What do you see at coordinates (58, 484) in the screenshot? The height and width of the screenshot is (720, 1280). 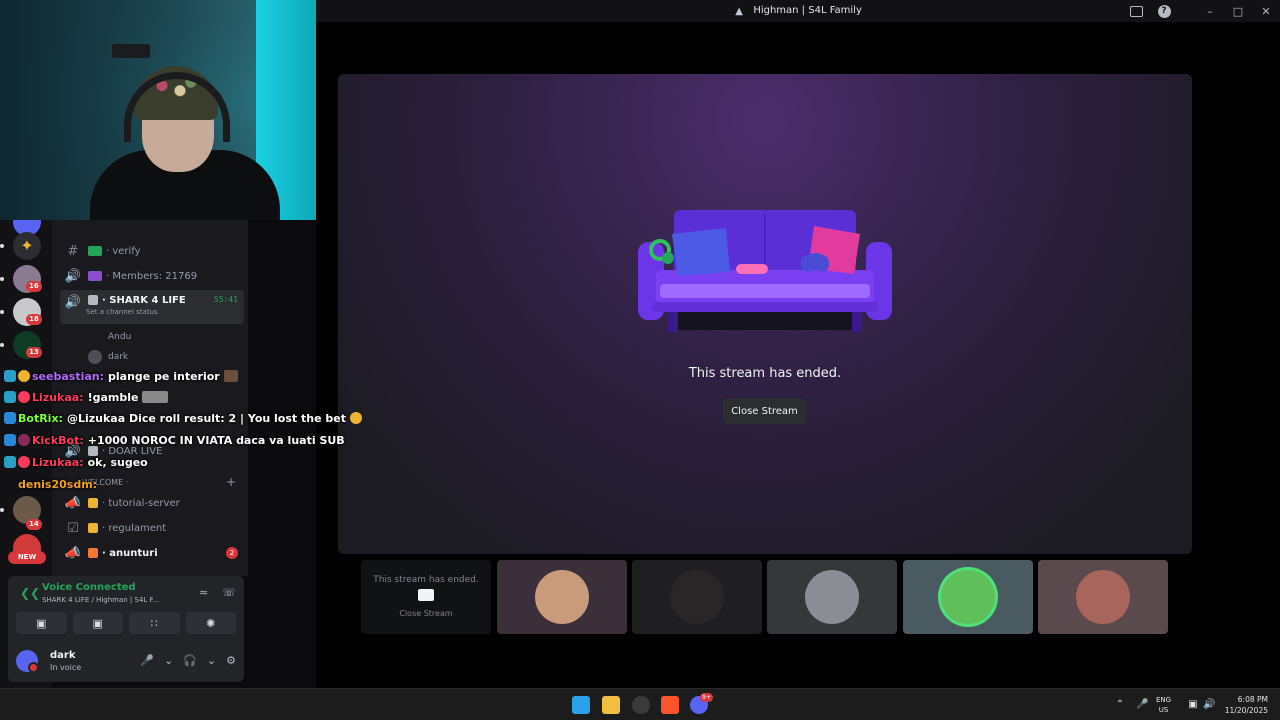 I see `chat-username: denis20sdm:` at bounding box center [58, 484].